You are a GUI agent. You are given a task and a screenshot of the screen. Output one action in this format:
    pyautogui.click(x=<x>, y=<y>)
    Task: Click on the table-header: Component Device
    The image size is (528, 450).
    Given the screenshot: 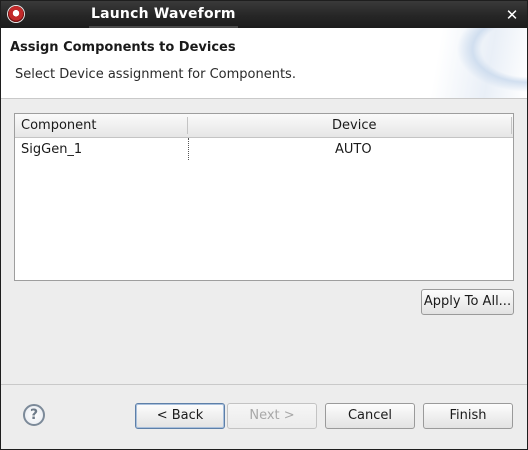 What is the action you would take?
    pyautogui.click(x=264, y=126)
    